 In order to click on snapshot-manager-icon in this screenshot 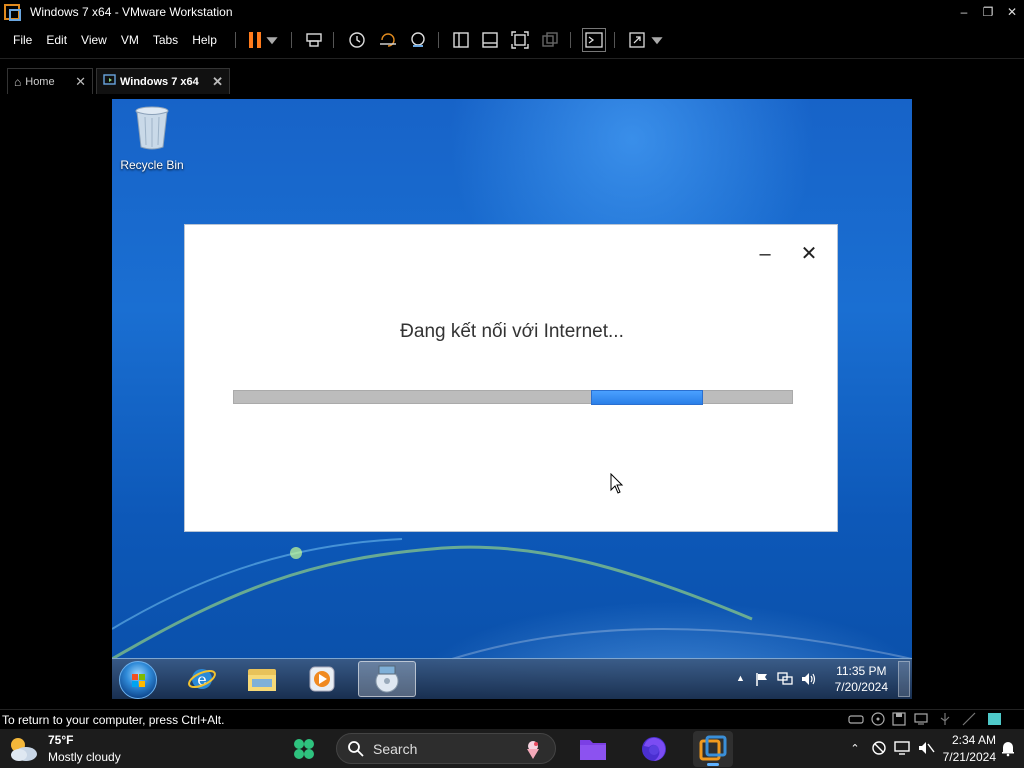, I will do `click(418, 40)`.